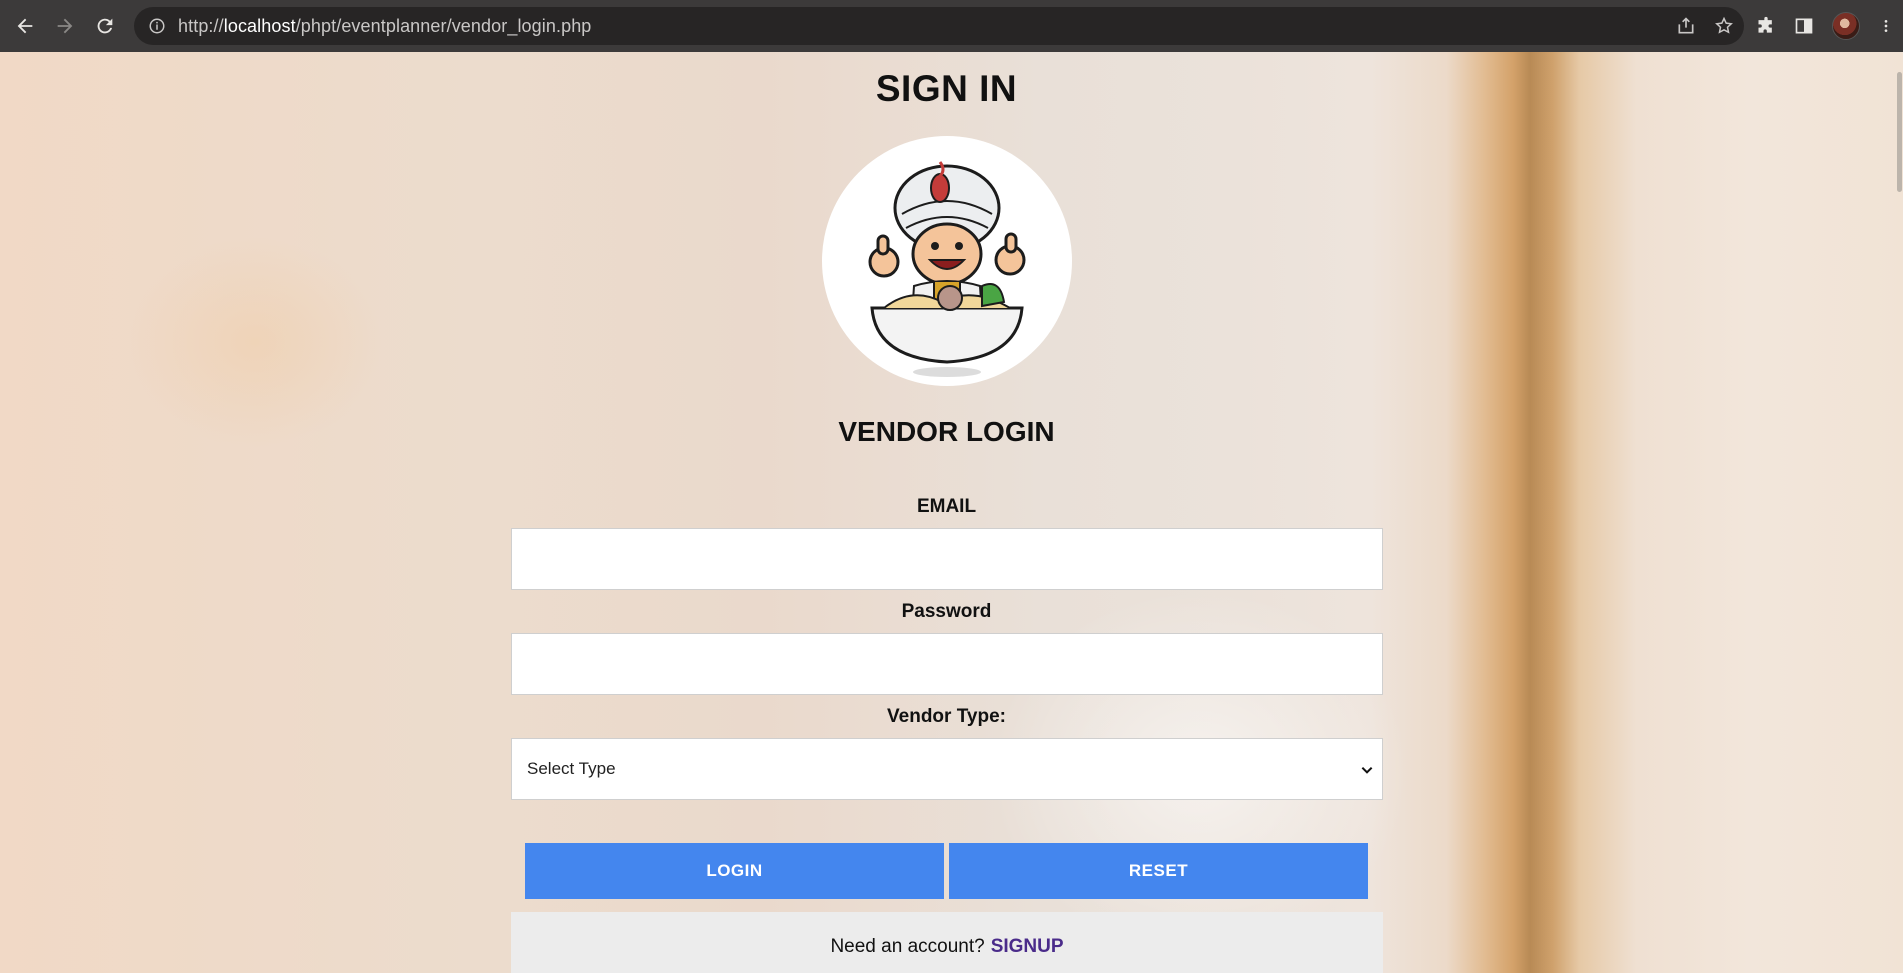  I want to click on vendor-type-select: Select Type, so click(947, 769).